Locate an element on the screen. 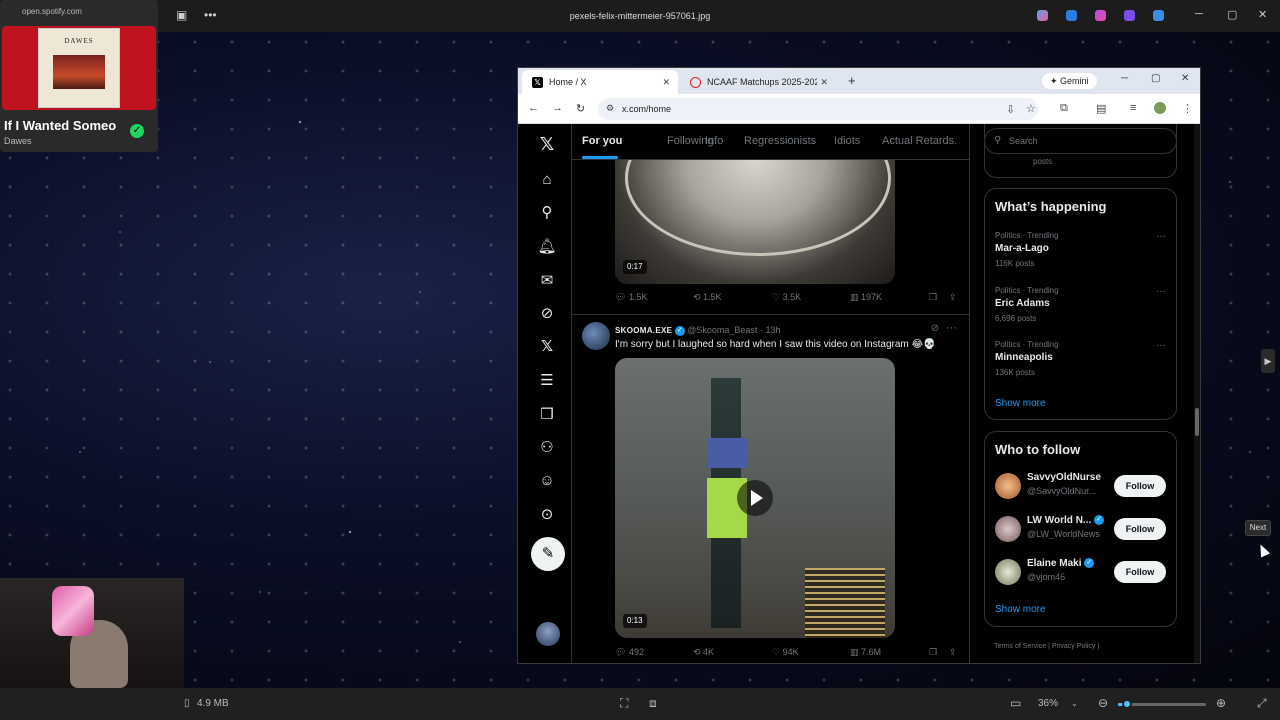 This screenshot has width=1280, height=720. bookmark-star-icon: ☆ is located at coordinates (1031, 108).